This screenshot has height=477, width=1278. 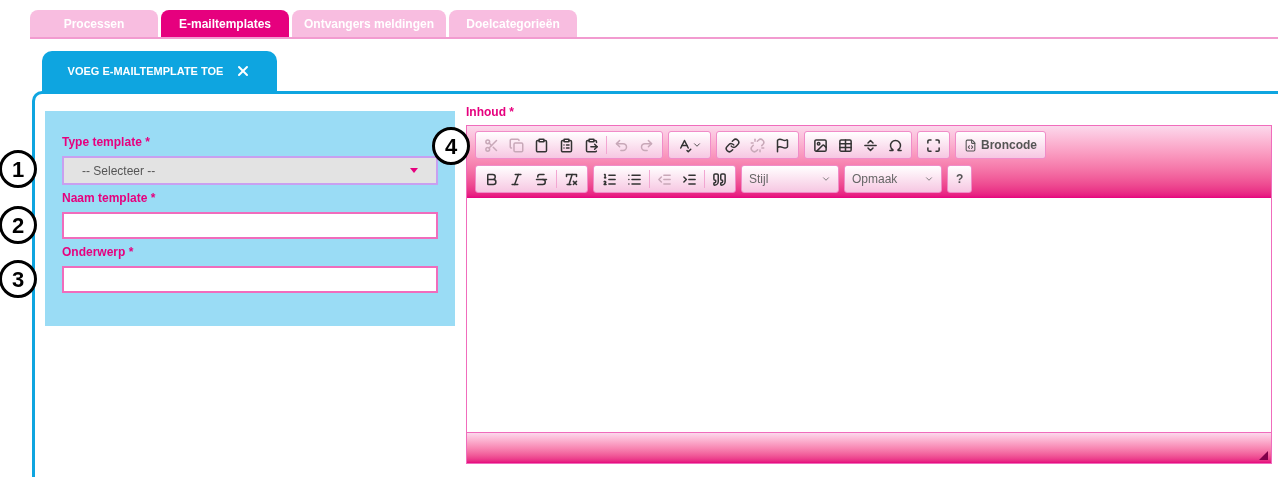 I want to click on link-icon, so click(x=732, y=145).